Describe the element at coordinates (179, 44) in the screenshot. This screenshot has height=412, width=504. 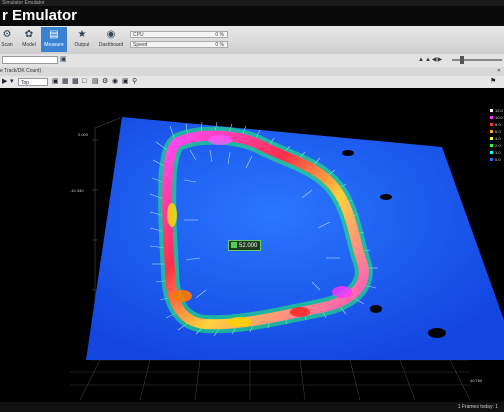
I see `speed-meter: Speed 0 %` at that location.